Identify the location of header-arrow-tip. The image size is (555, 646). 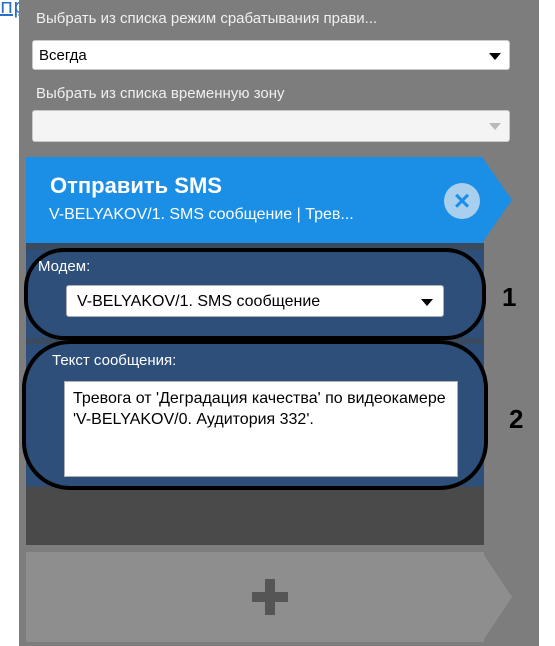
(497, 200).